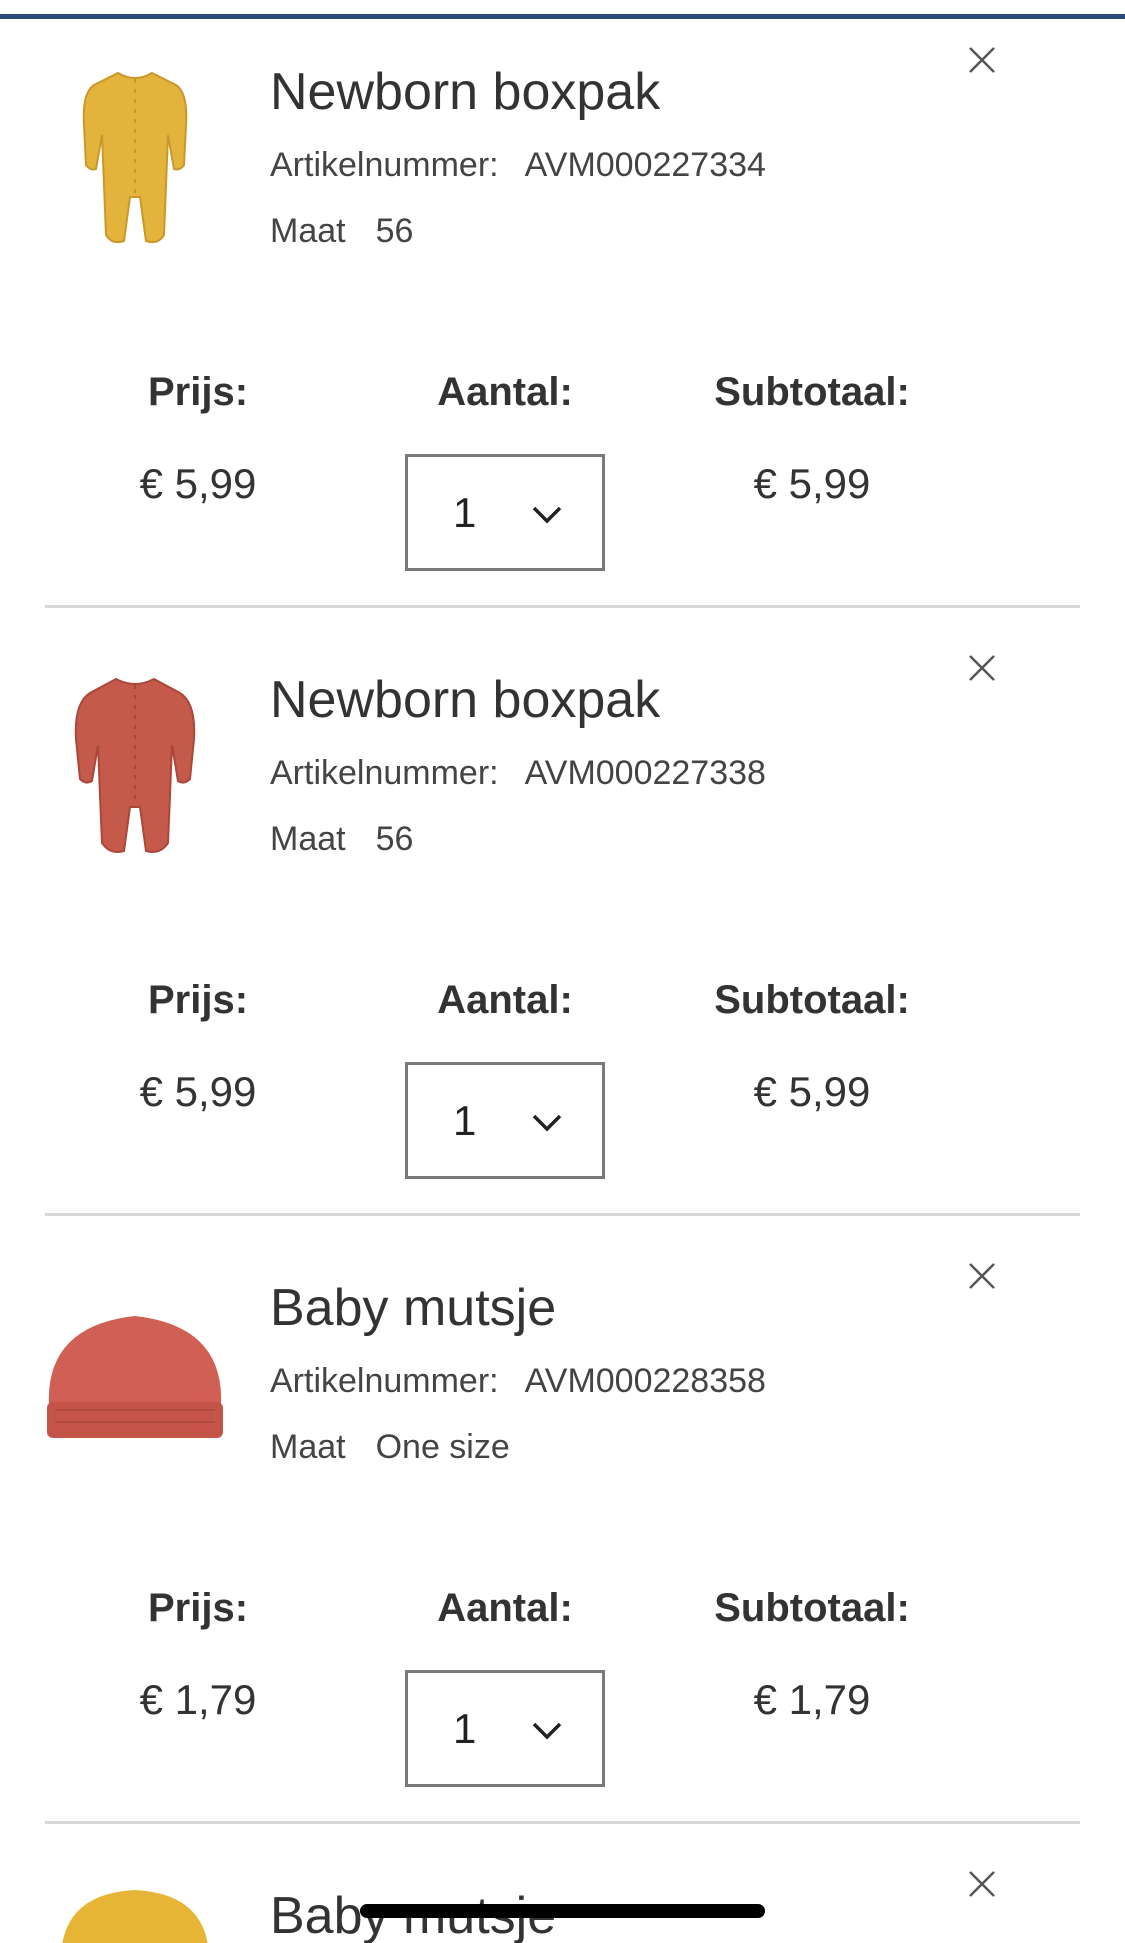 This screenshot has width=1125, height=1943. Describe the element at coordinates (562, 1883) in the screenshot. I see `cart-item: Baby mutsje` at that location.